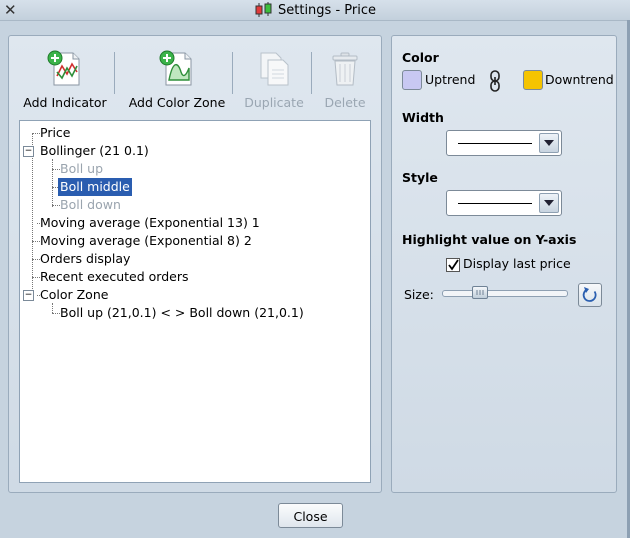  Describe the element at coordinates (423, 117) in the screenshot. I see `width-section-title: Width` at that location.